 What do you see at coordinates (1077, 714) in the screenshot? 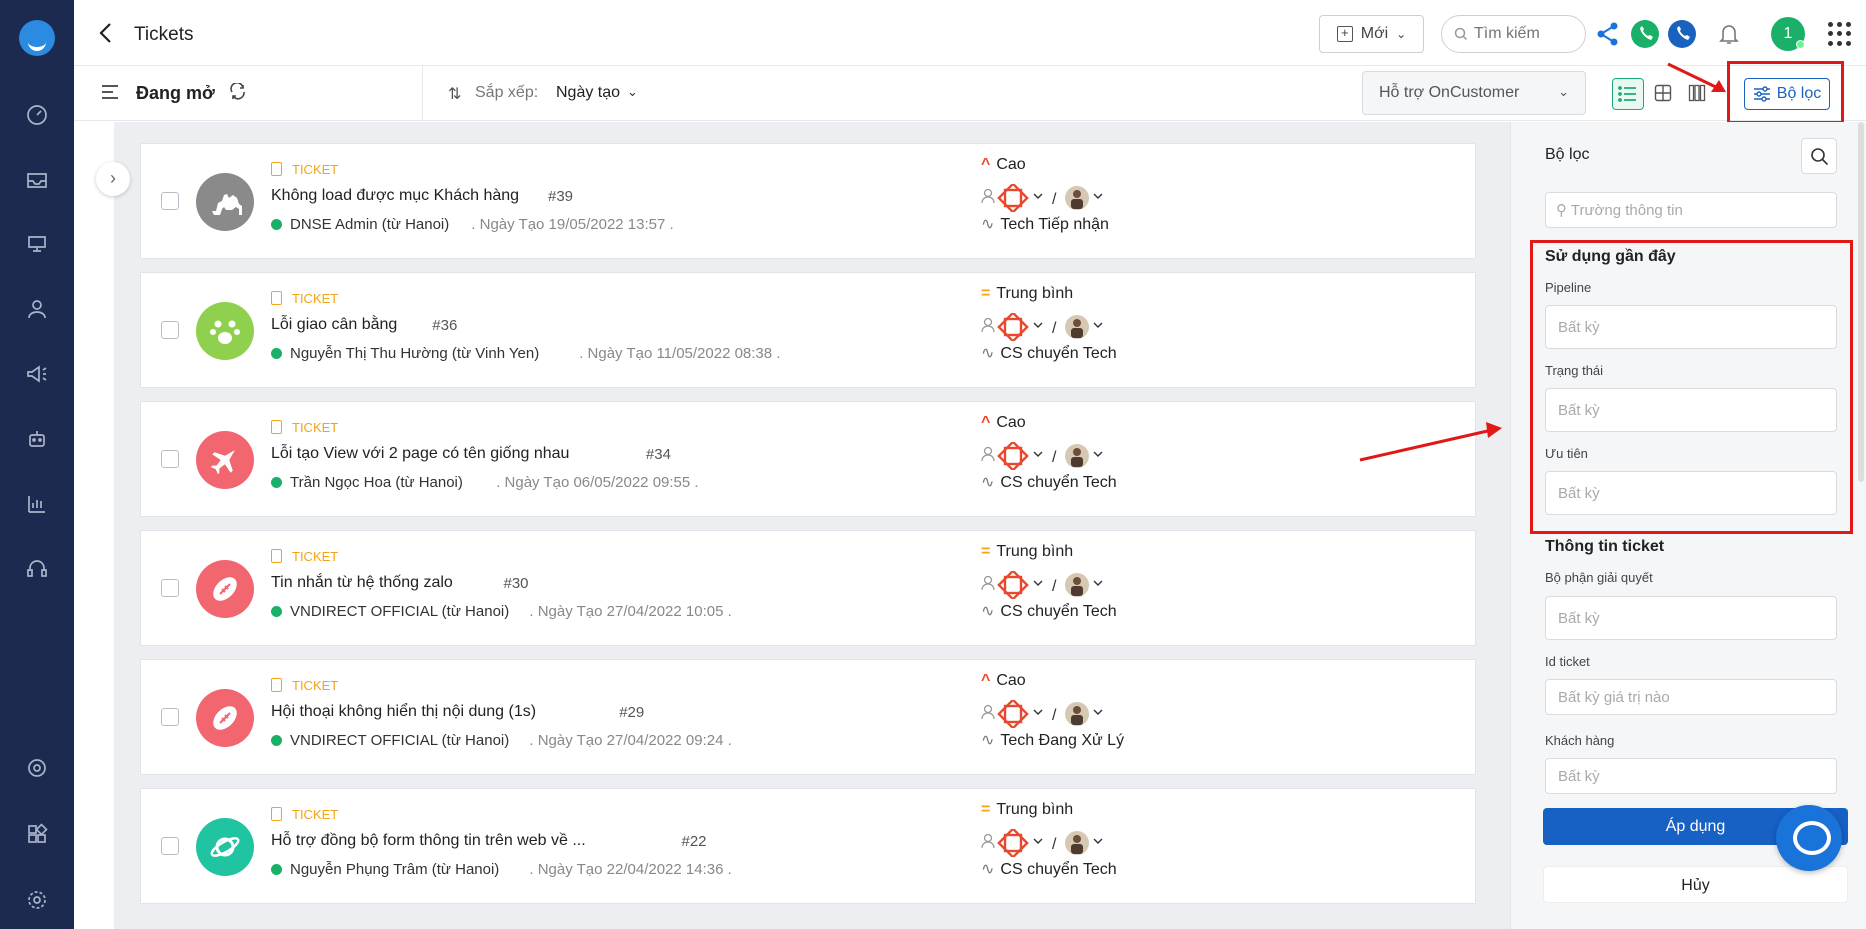
I see `agent-avatar` at bounding box center [1077, 714].